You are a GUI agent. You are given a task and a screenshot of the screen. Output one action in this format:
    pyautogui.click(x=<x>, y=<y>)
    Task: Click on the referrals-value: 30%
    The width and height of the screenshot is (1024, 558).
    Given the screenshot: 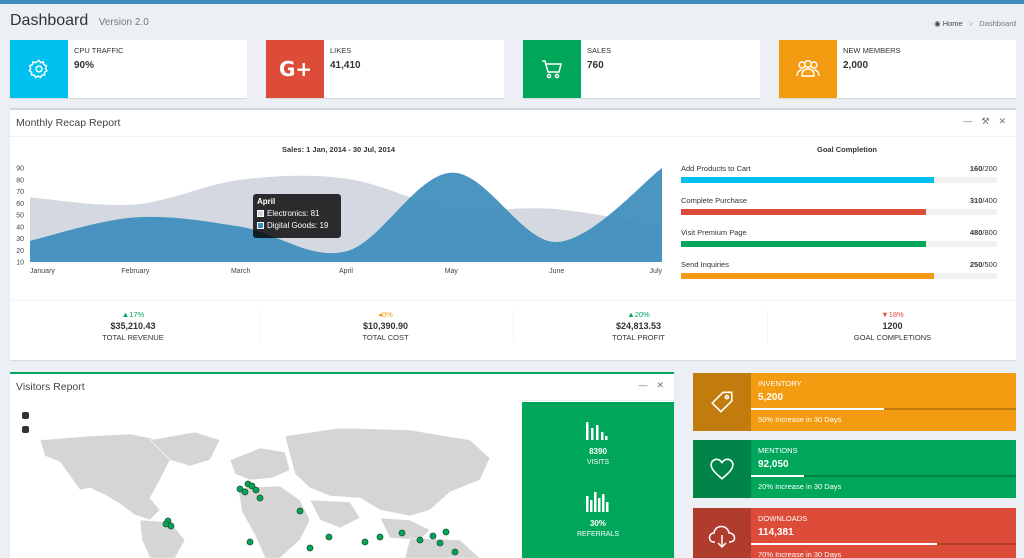 What is the action you would take?
    pyautogui.click(x=597, y=523)
    